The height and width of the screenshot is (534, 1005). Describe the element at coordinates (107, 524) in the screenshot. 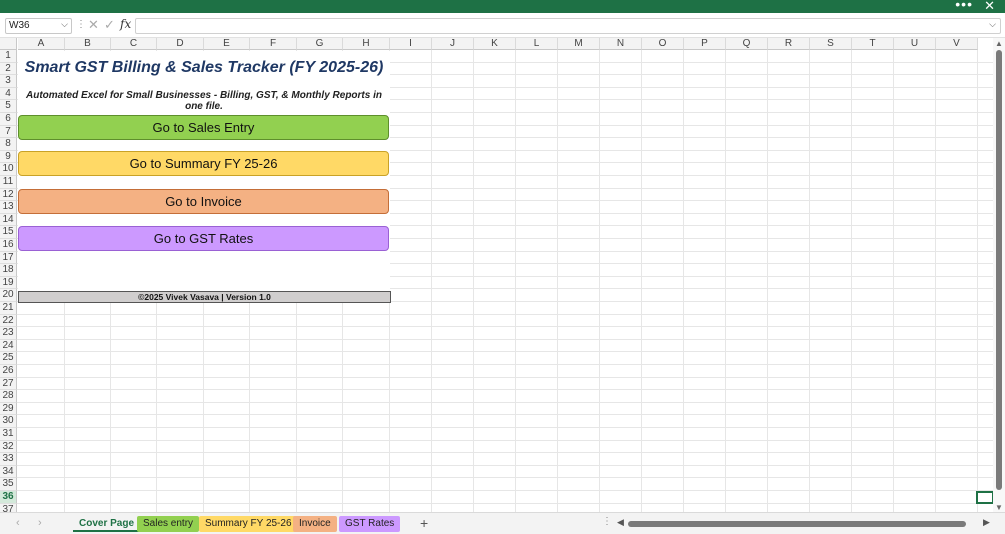

I see `tab-cover-page: Cover Page` at that location.